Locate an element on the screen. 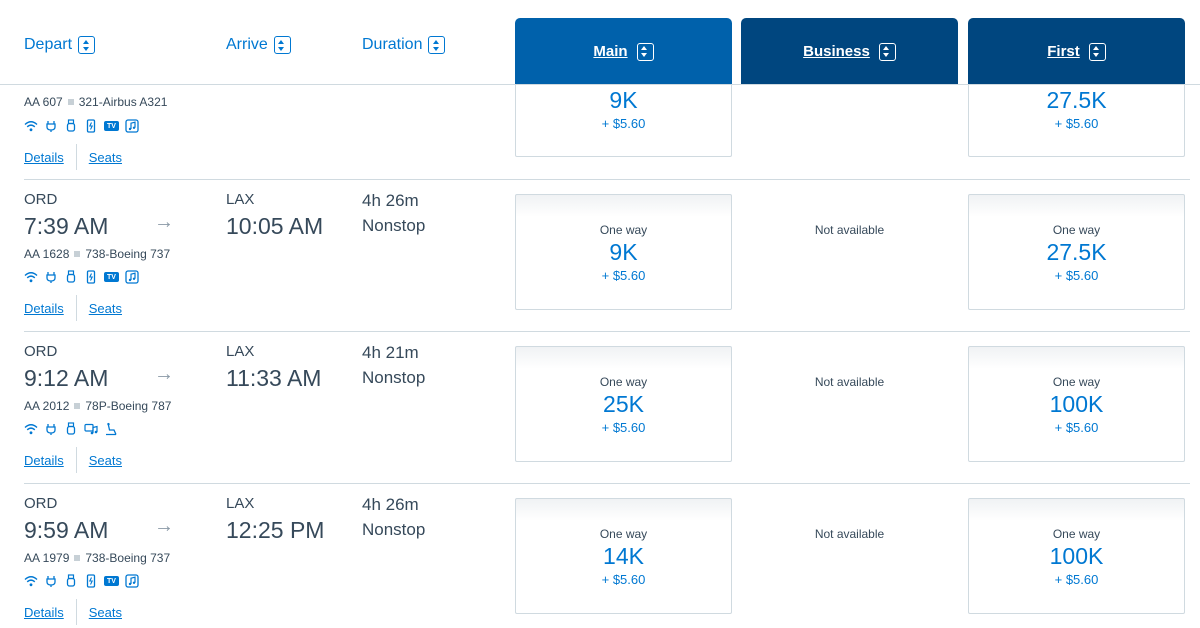  flight-number: AA 2012 is located at coordinates (47, 406).